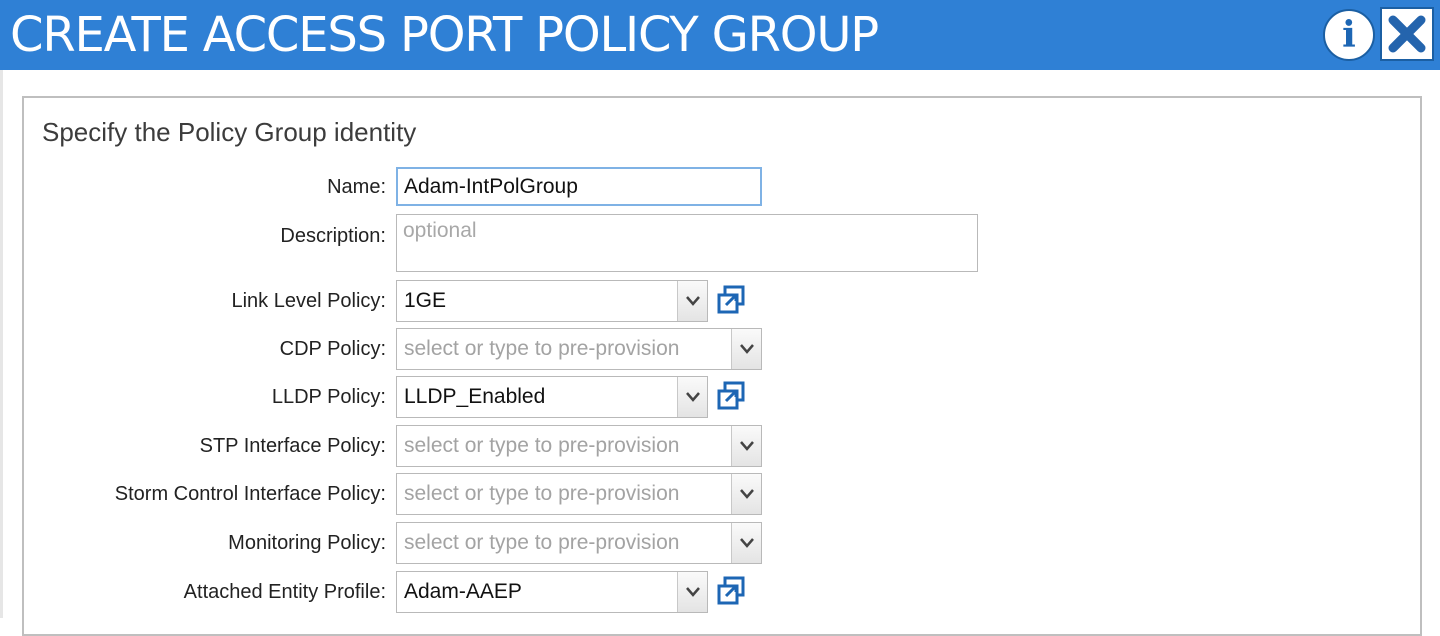  I want to click on attached-entity-profile-dropdown-button, so click(692, 592).